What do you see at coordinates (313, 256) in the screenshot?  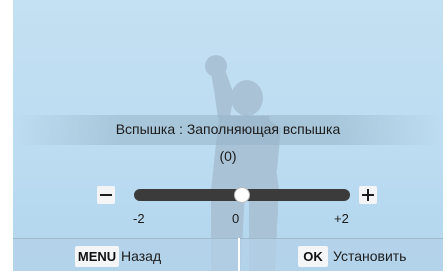 I see `ok-button: OK` at bounding box center [313, 256].